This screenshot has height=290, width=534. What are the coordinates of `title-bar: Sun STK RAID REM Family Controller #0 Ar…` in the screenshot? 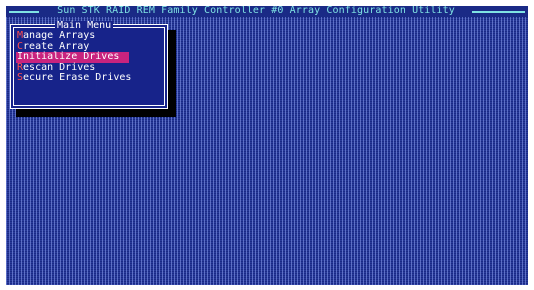 It's located at (267, 11).